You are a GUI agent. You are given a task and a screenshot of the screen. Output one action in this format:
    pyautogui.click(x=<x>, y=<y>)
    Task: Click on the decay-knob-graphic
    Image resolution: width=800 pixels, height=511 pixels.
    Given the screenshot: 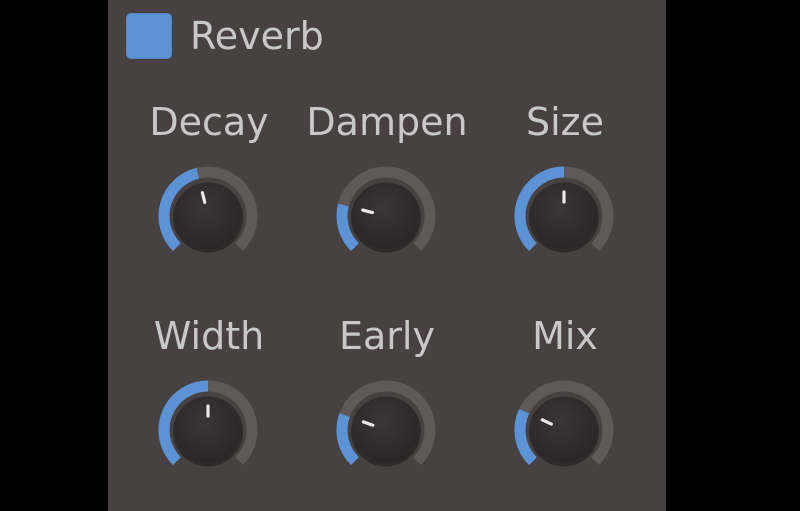 What is the action you would take?
    pyautogui.click(x=208, y=209)
    